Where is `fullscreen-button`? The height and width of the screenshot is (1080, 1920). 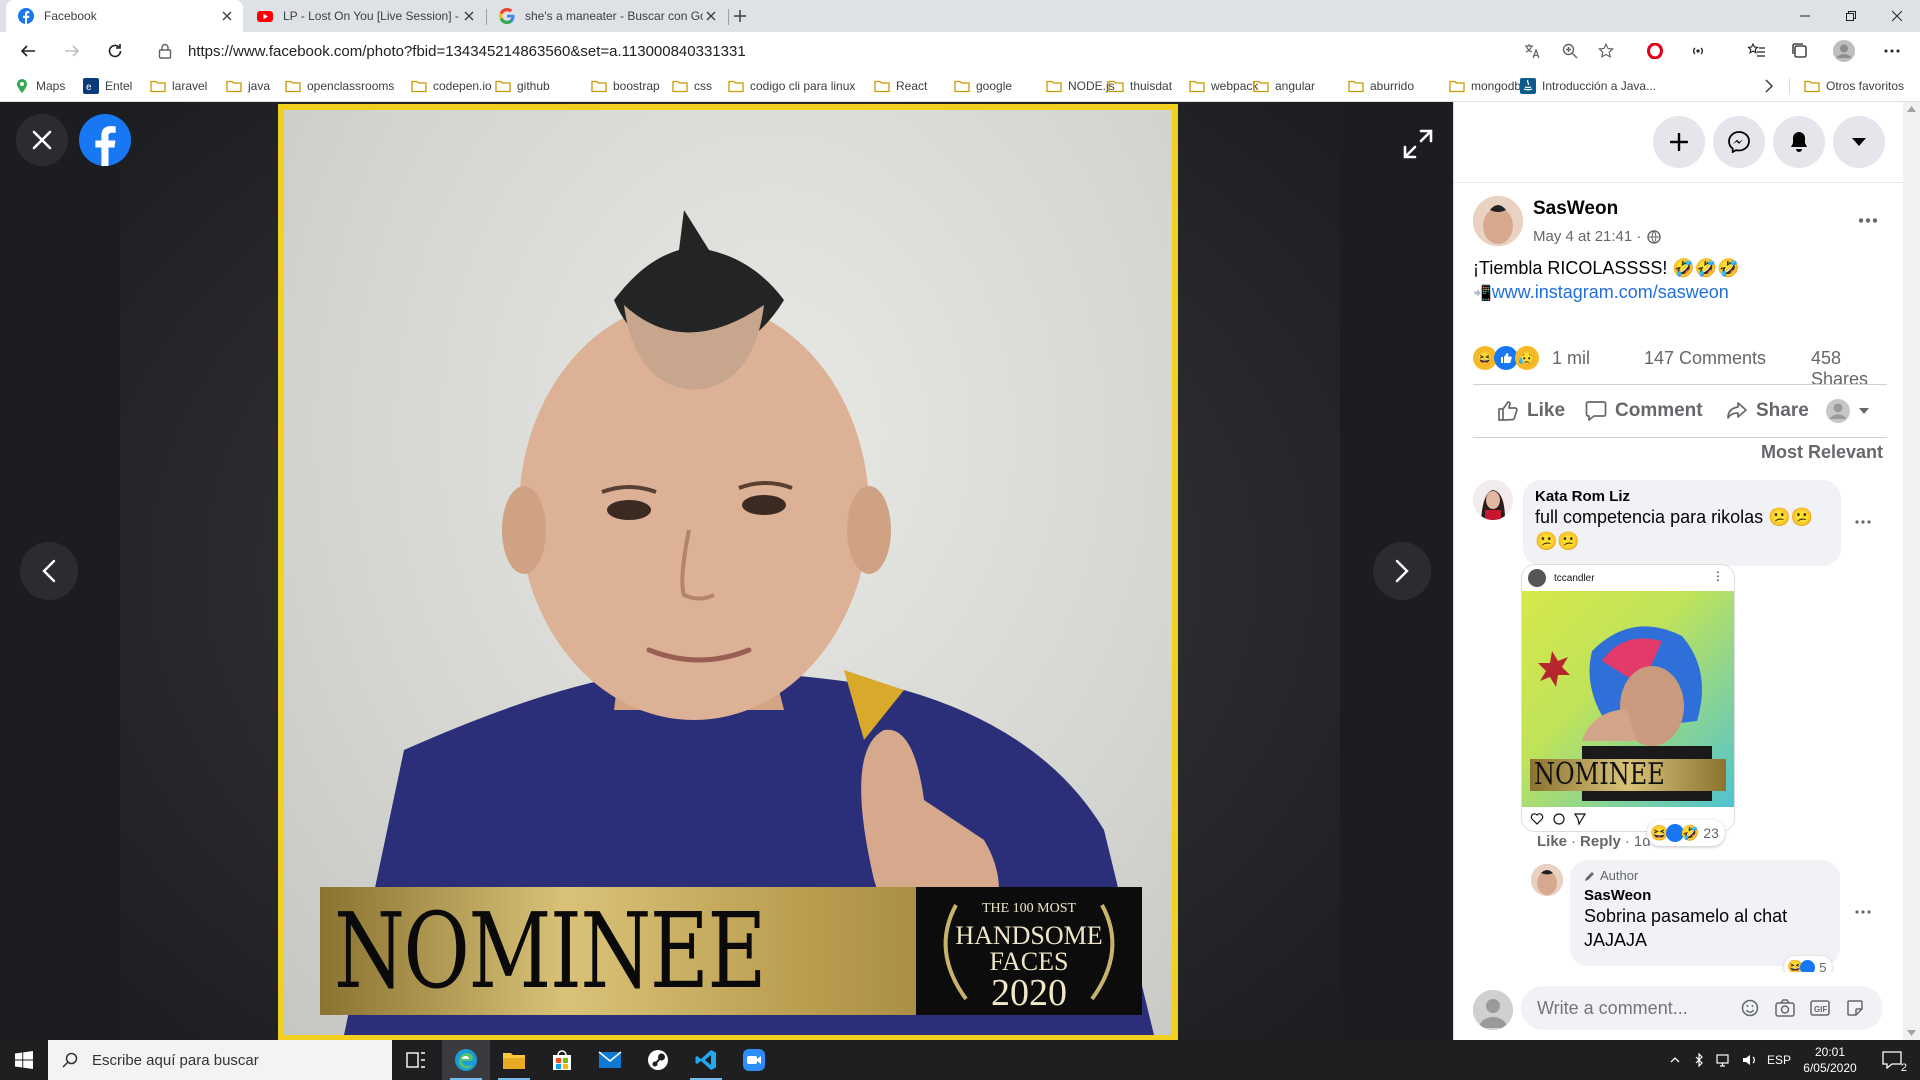 fullscreen-button is located at coordinates (1418, 144).